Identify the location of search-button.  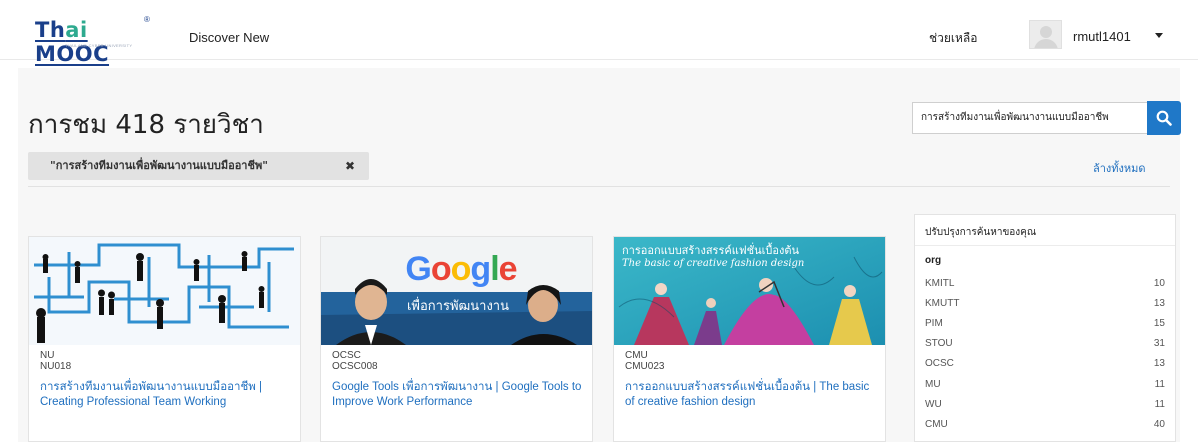
(1164, 118).